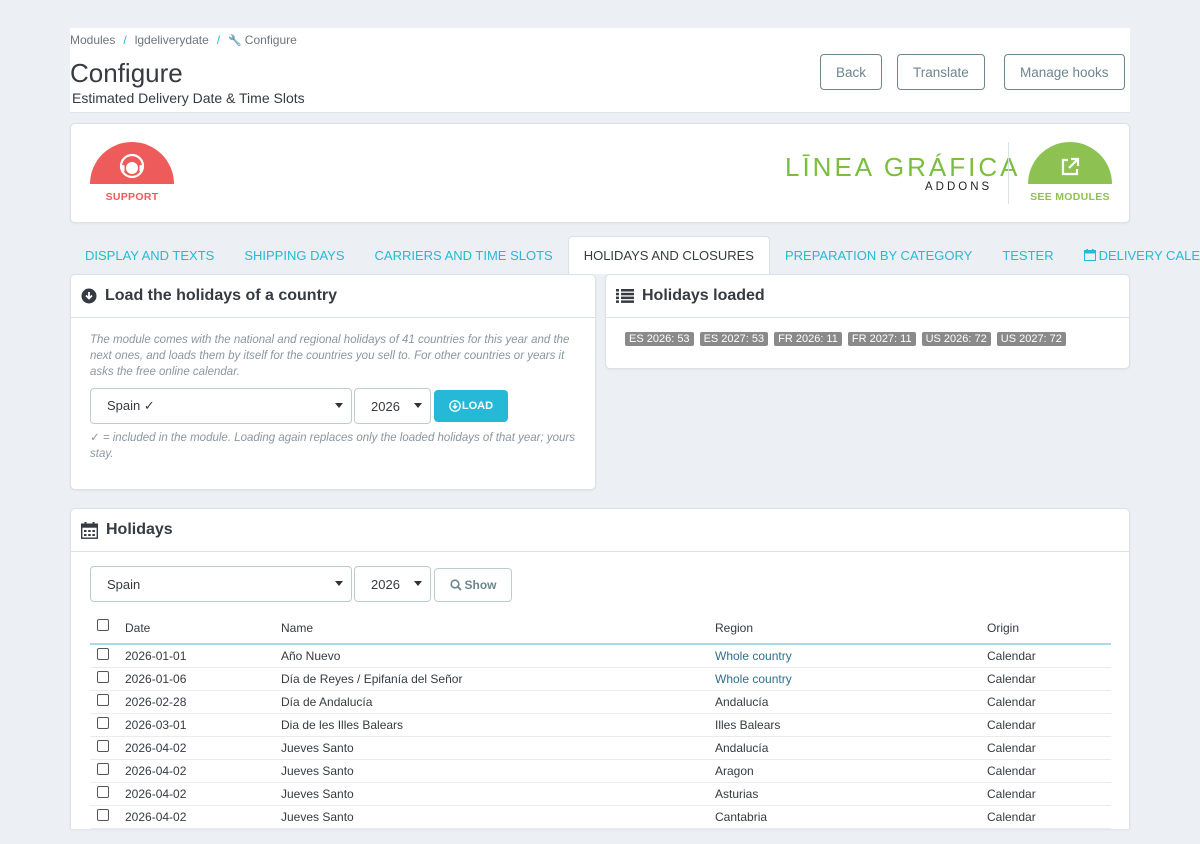  I want to click on download-circle-icon, so click(89, 296).